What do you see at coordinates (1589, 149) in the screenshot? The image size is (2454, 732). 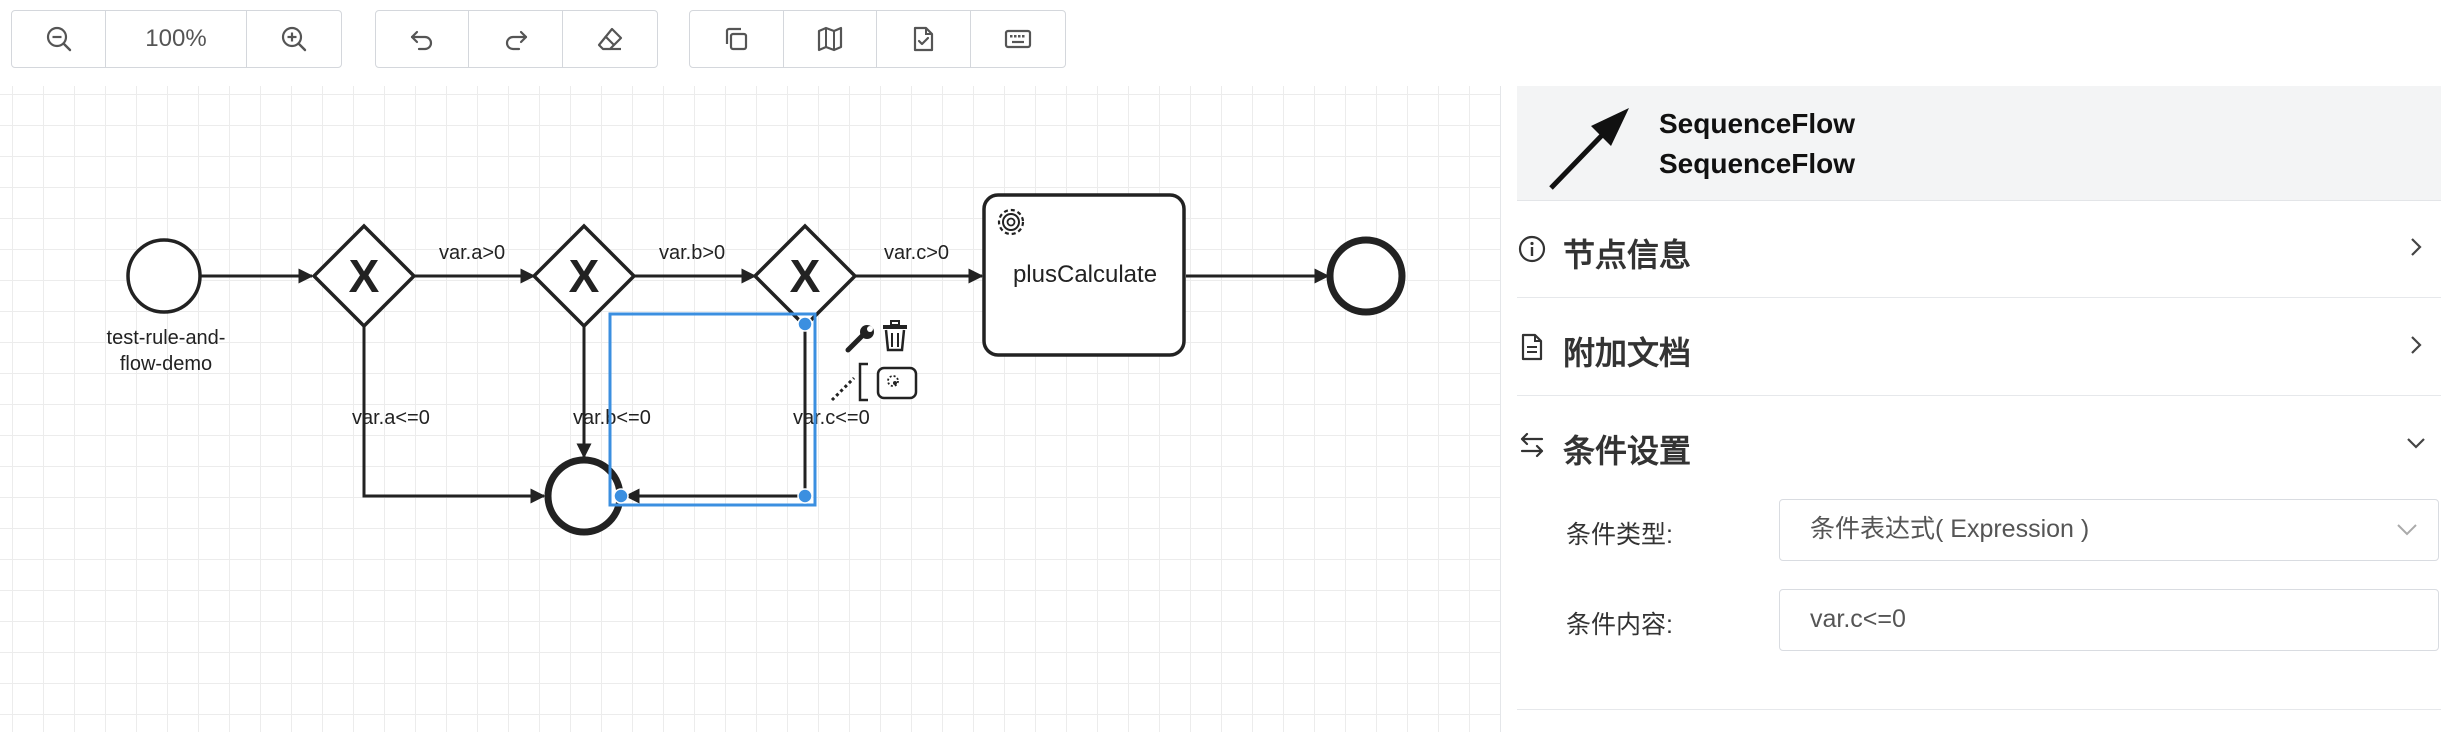 I see `sequence-flow-icon` at bounding box center [1589, 149].